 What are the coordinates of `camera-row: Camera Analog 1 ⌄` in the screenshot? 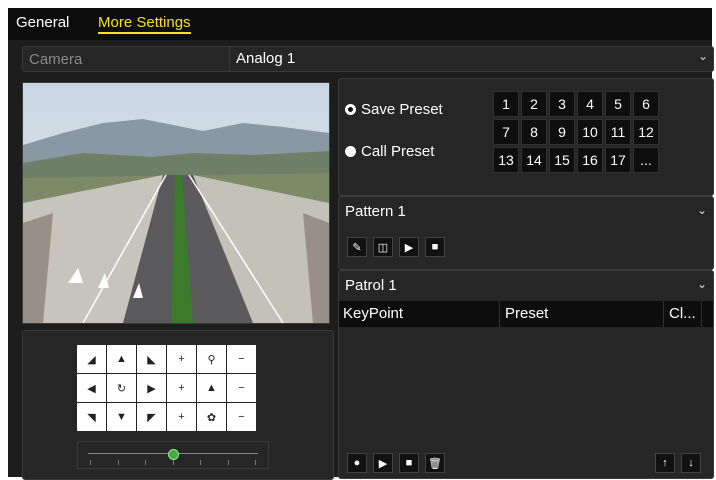 It's located at (368, 59).